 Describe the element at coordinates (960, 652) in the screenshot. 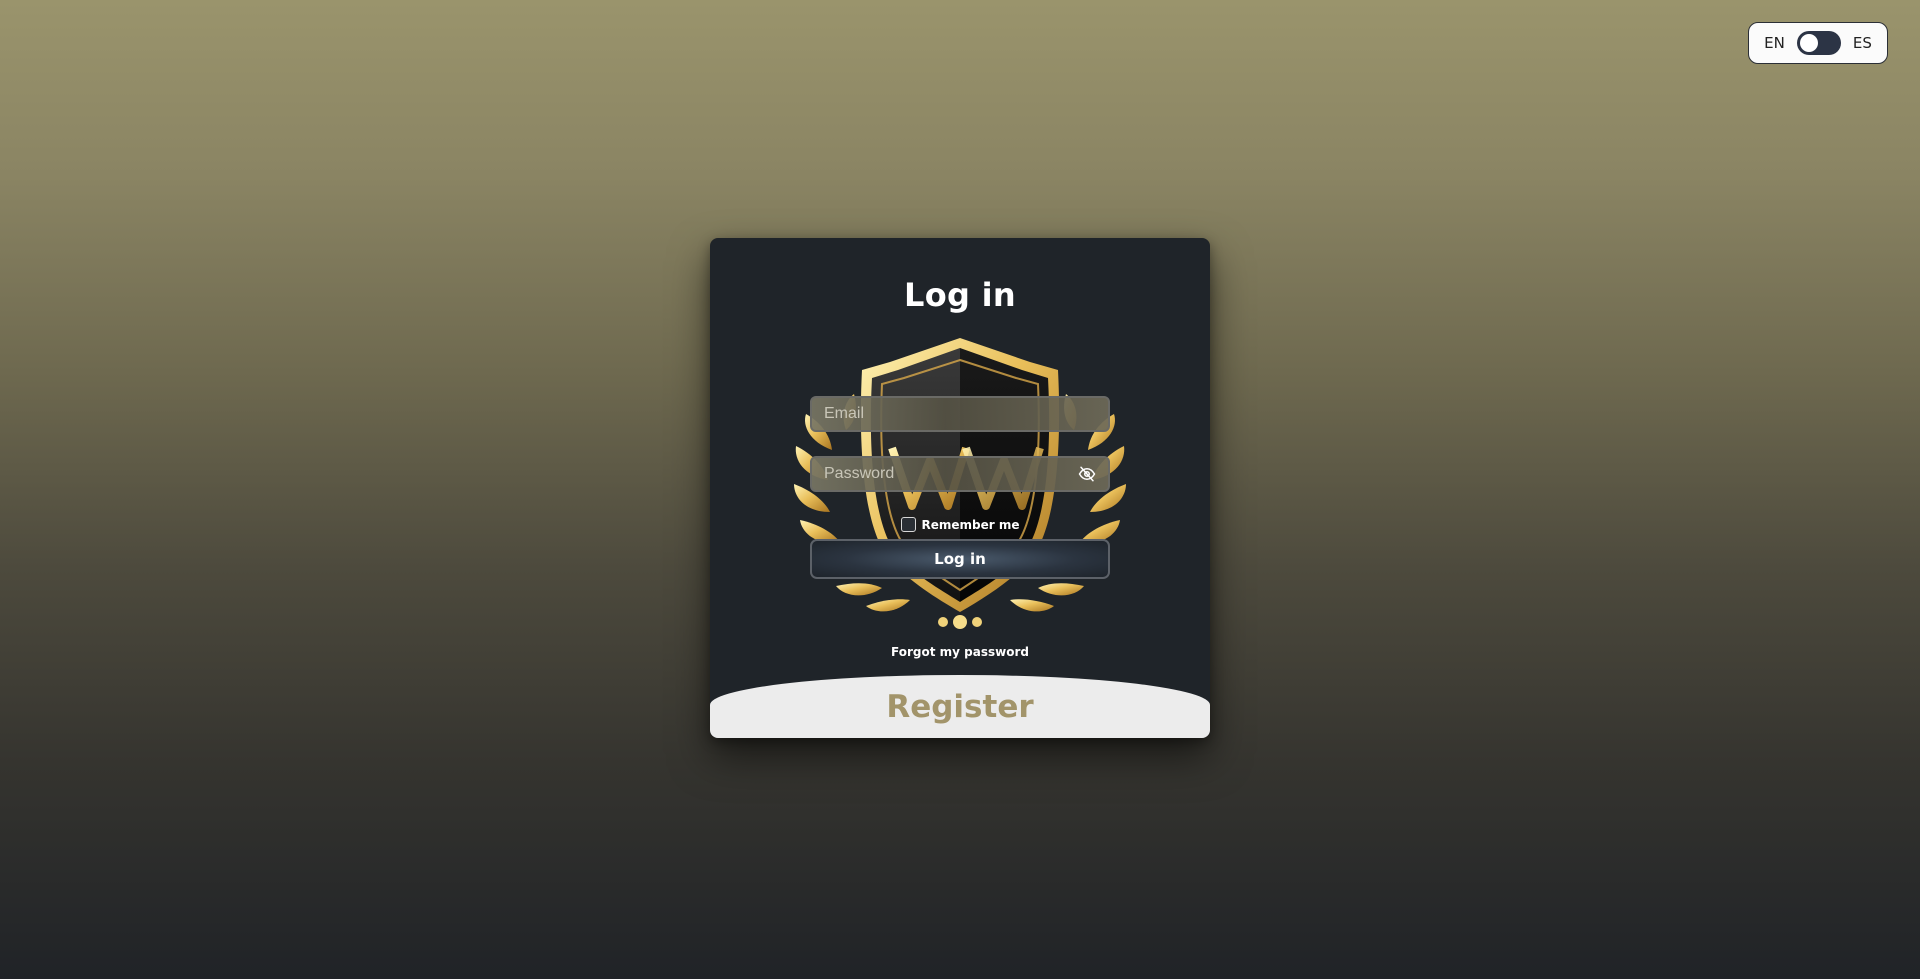

I see `forgot-password-link: Forgot my password` at that location.